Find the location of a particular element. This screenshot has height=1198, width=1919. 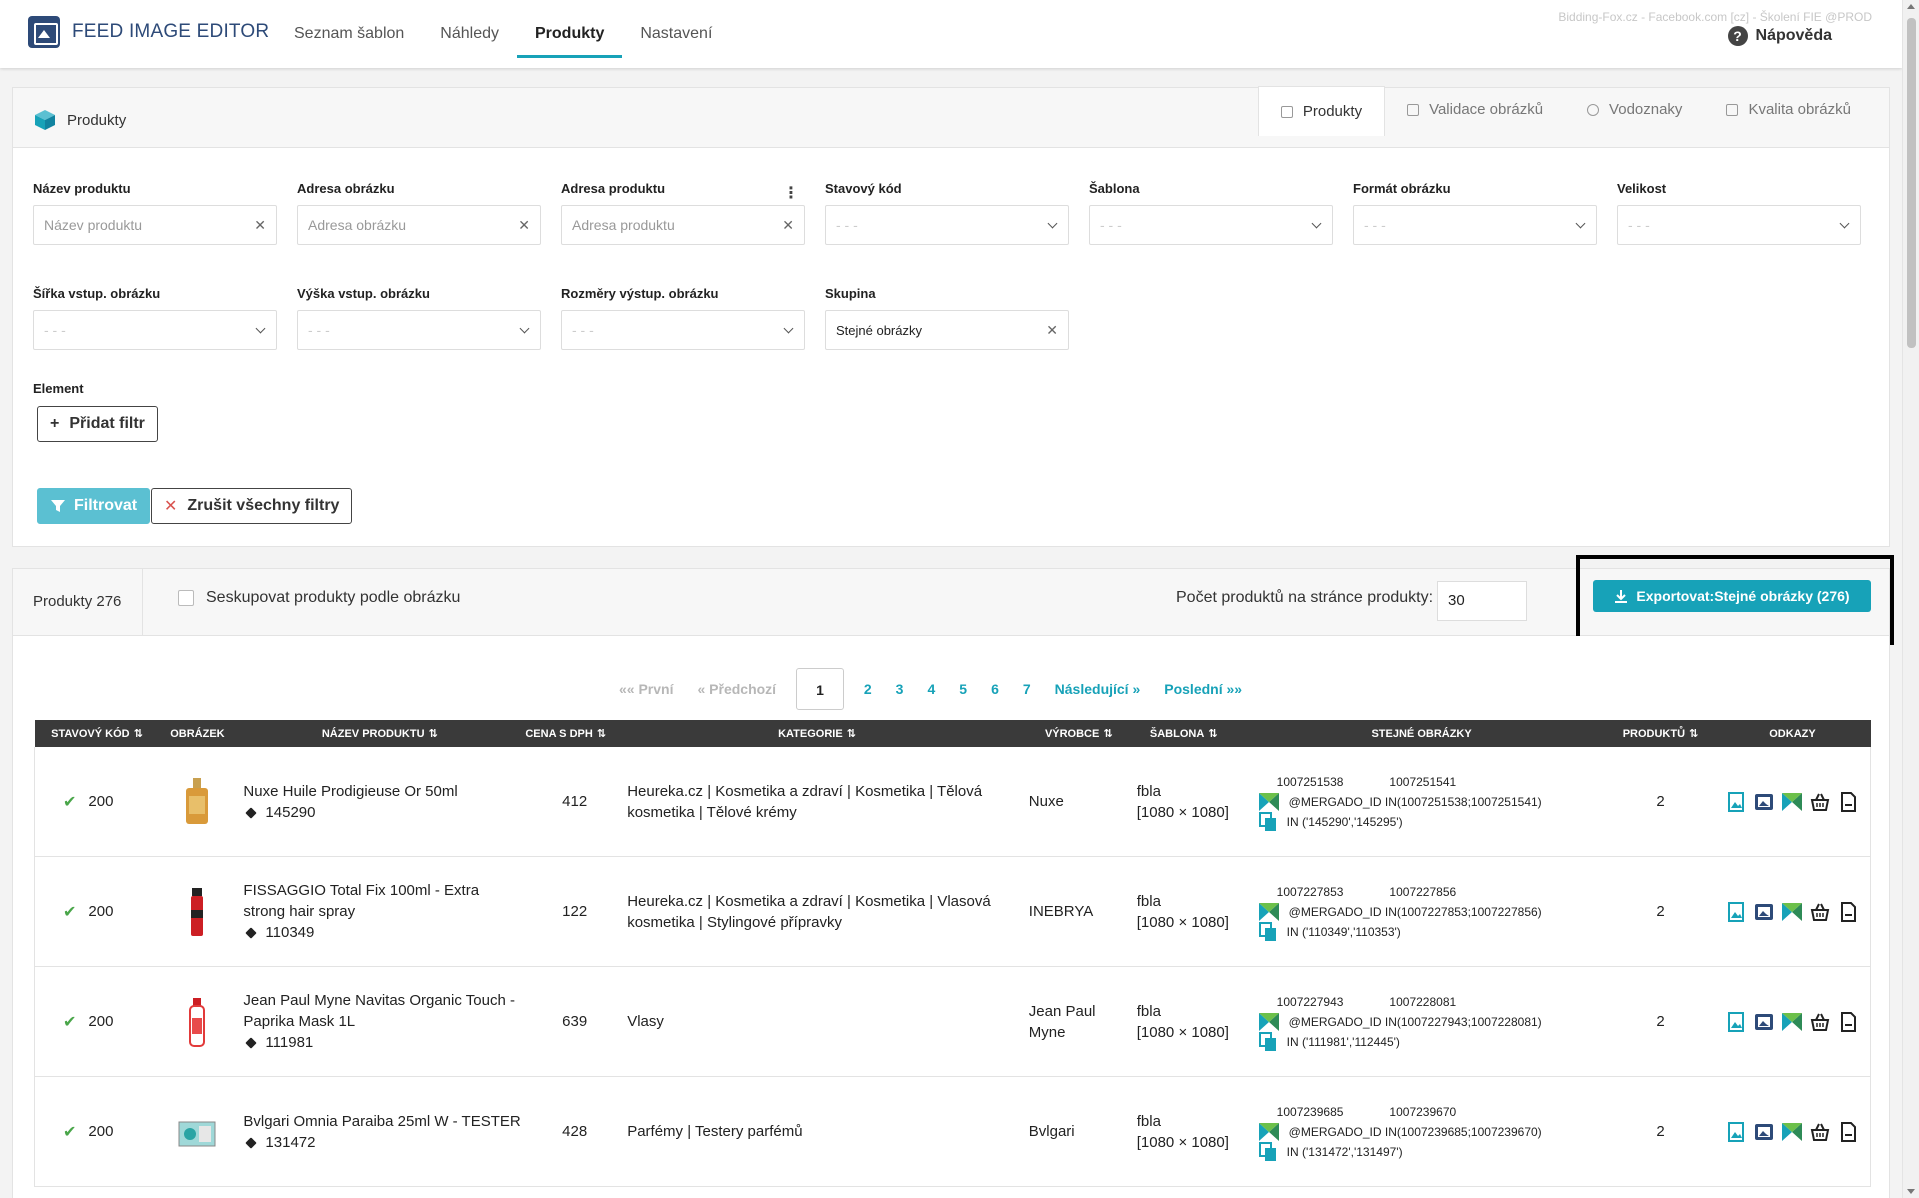

add-filter-button: + Přidat filtr is located at coordinates (97, 424).